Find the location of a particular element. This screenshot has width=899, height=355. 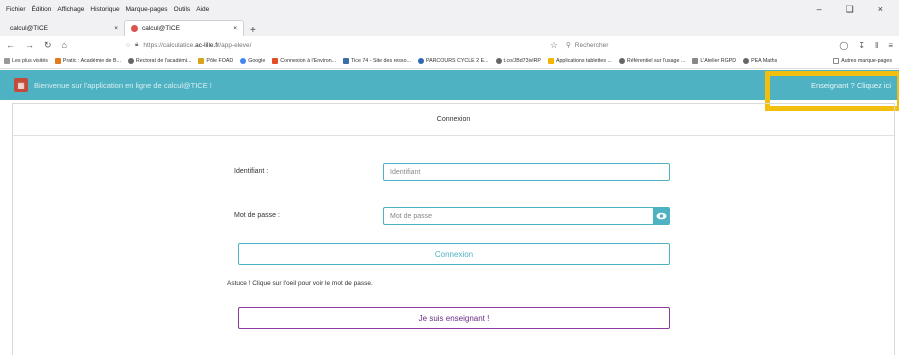

search-icon: ⚲ is located at coordinates (568, 45).